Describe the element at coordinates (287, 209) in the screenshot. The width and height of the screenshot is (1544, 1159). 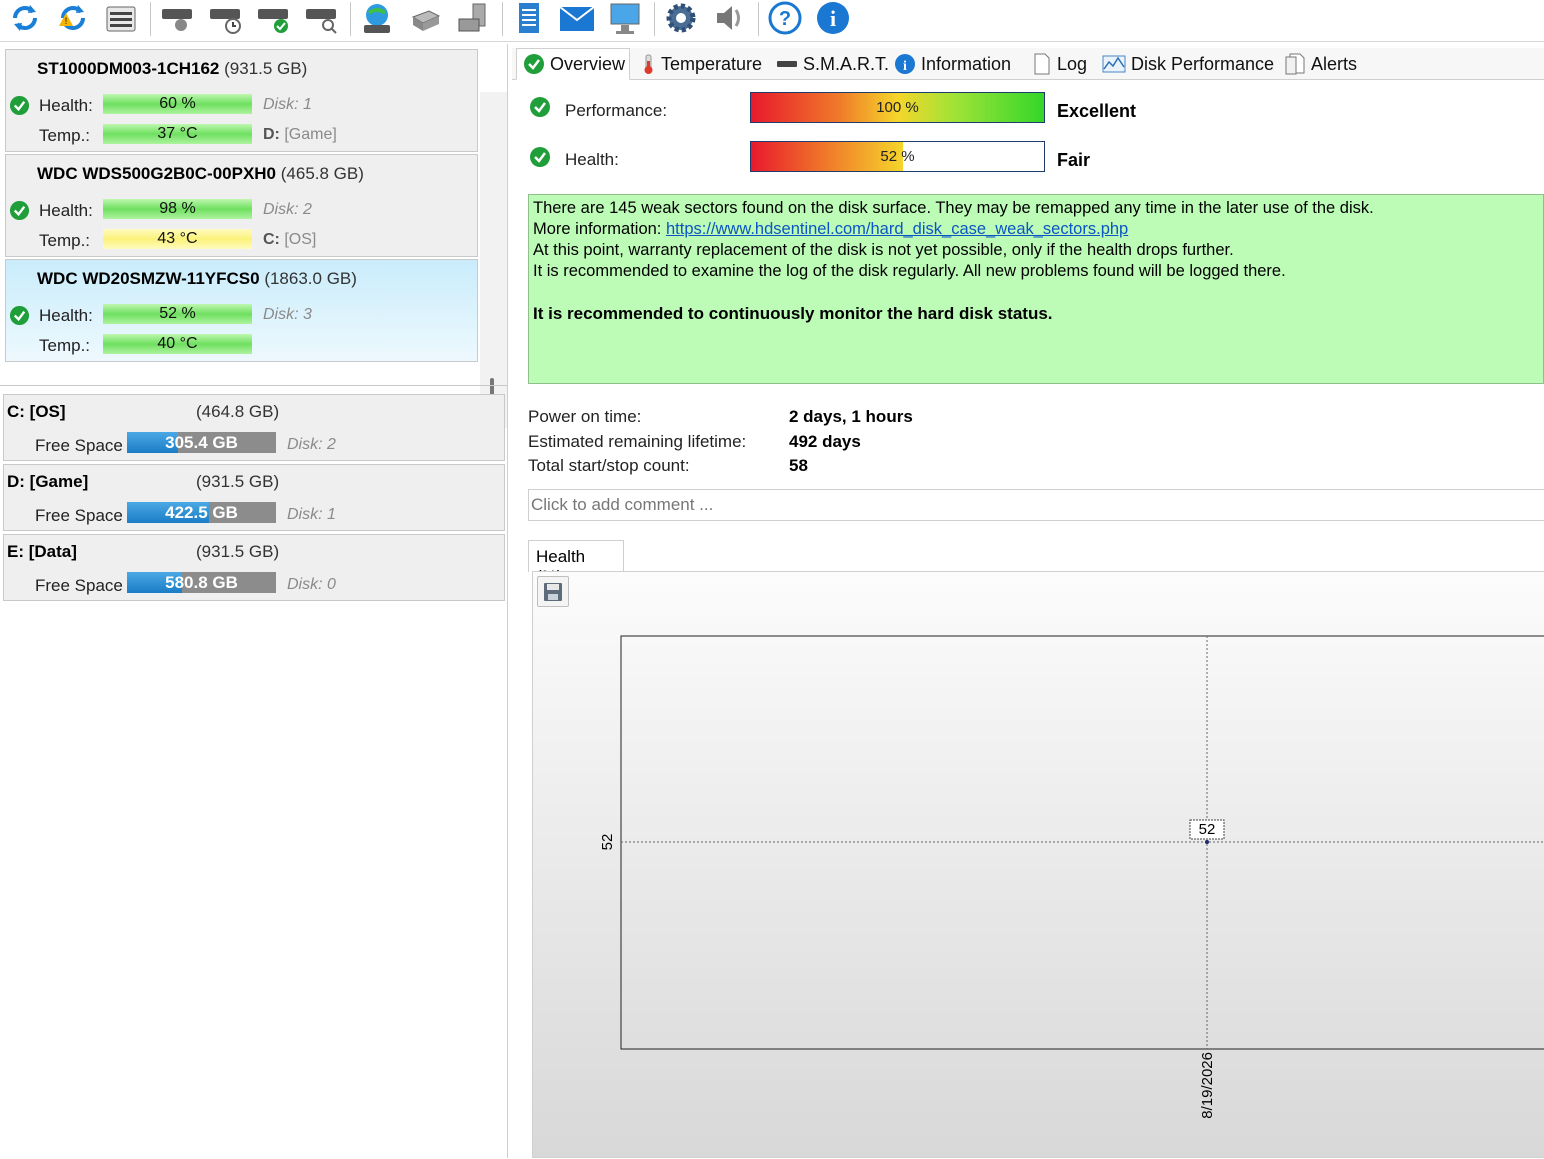
I see `disk-number: Disk: 2` at that location.